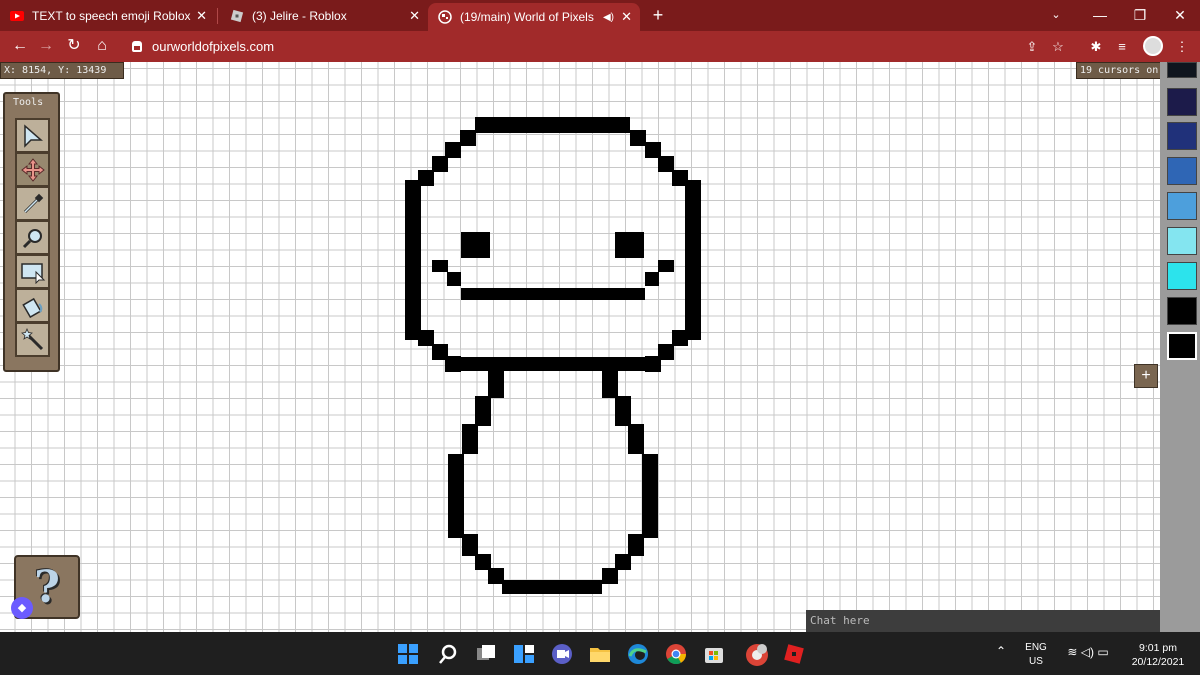  What do you see at coordinates (213, 46) in the screenshot?
I see `address-text: ourworldofpixels.com` at bounding box center [213, 46].